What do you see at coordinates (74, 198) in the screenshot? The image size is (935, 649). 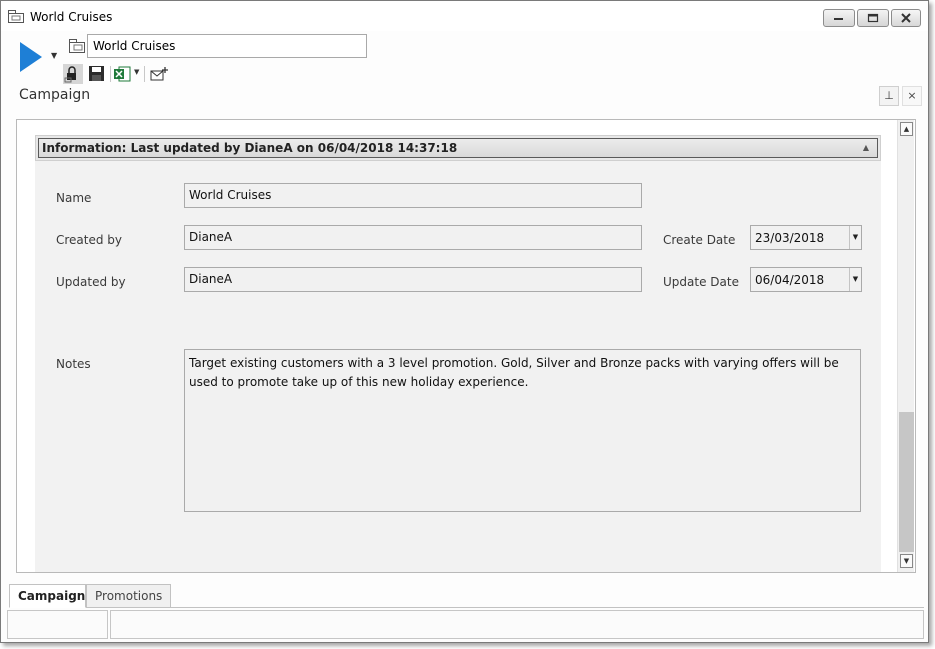 I see `name-label: Name` at bounding box center [74, 198].